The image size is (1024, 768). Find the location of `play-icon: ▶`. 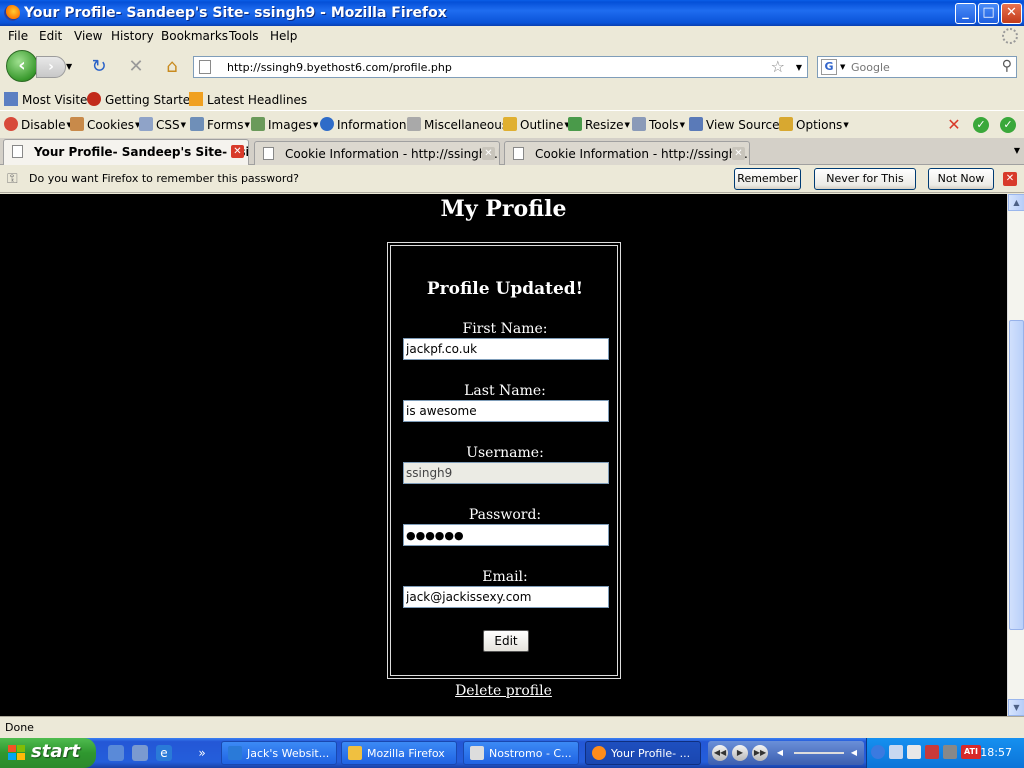

play-icon: ▶ is located at coordinates (740, 753).